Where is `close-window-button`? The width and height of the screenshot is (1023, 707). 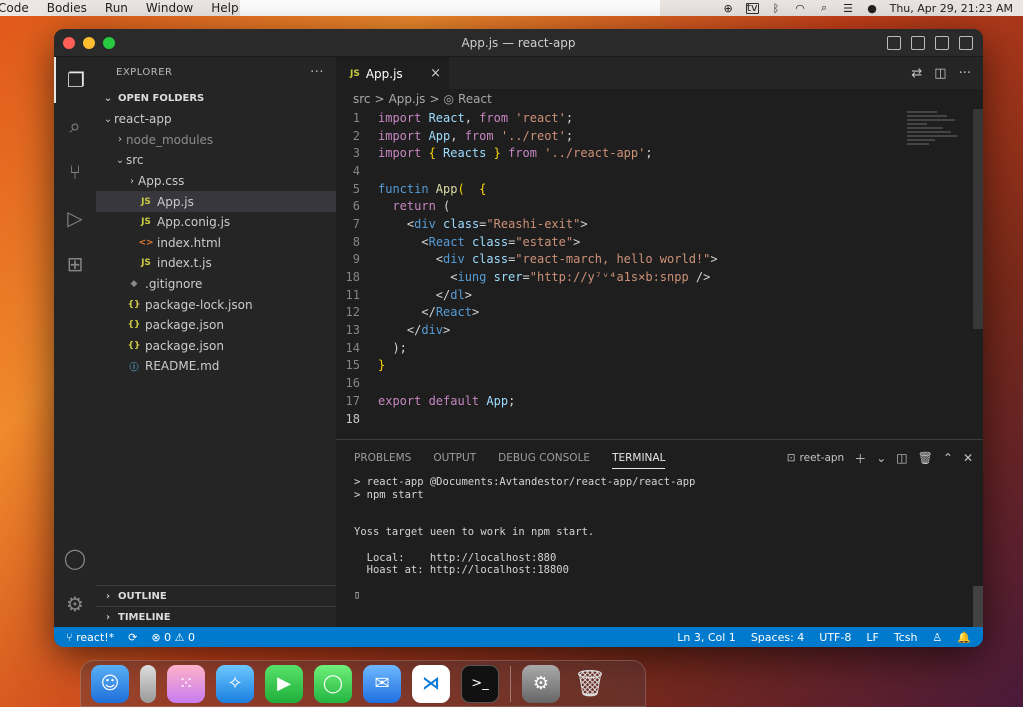
close-window-button is located at coordinates (69, 42).